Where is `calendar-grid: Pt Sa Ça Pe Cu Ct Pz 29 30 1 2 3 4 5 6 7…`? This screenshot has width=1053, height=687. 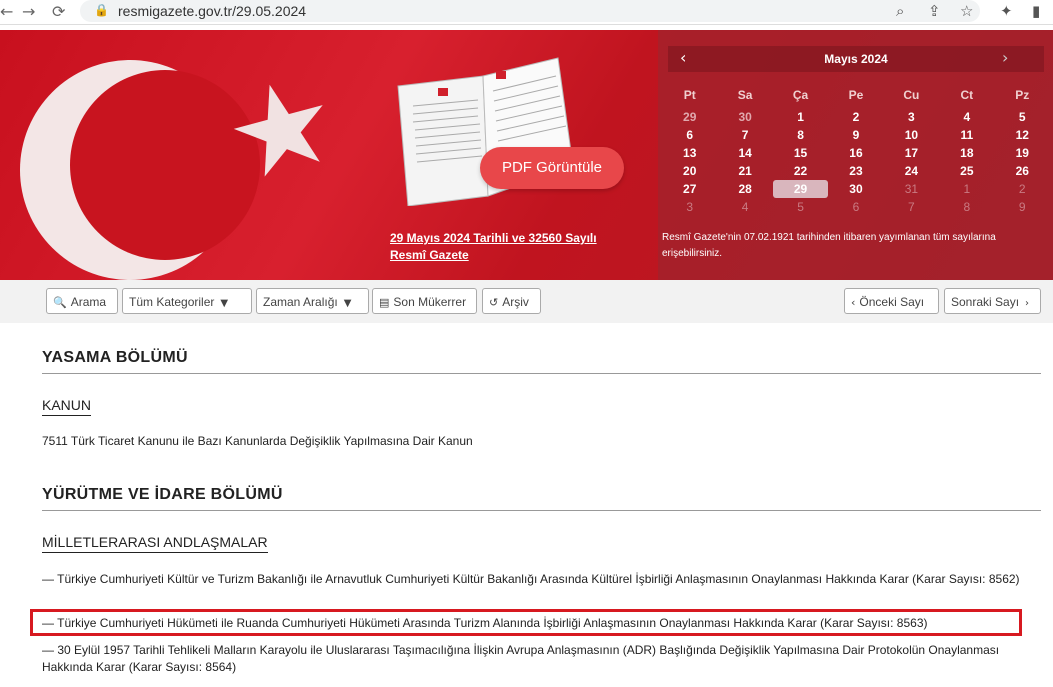 calendar-grid: Pt Sa Ça Pe Cu Ct Pz 29 30 1 2 3 4 5 6 7… is located at coordinates (856, 151).